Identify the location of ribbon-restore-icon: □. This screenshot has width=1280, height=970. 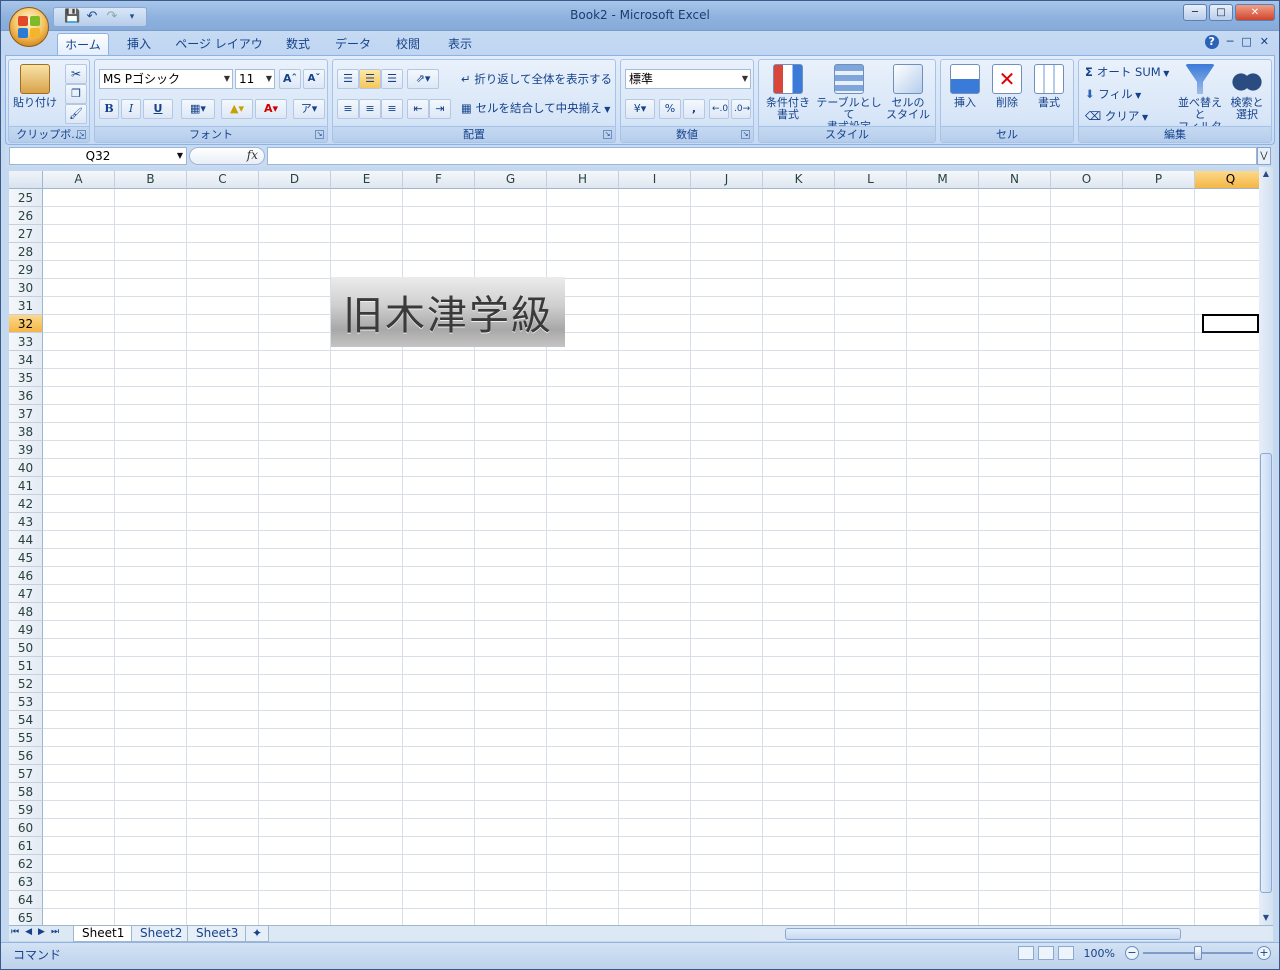
(1246, 42).